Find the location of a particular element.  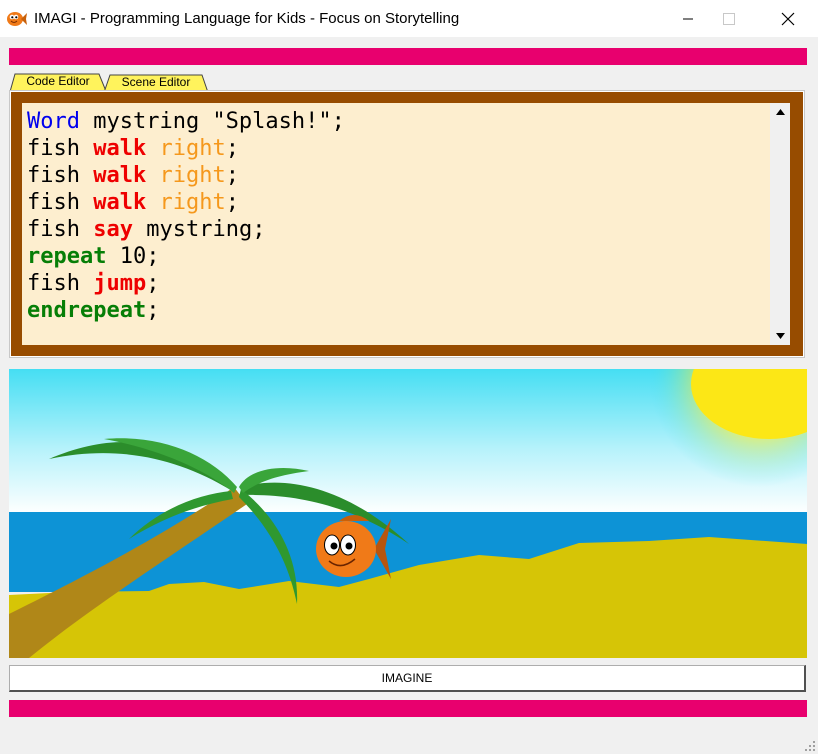

maximize-icon is located at coordinates (729, 18).